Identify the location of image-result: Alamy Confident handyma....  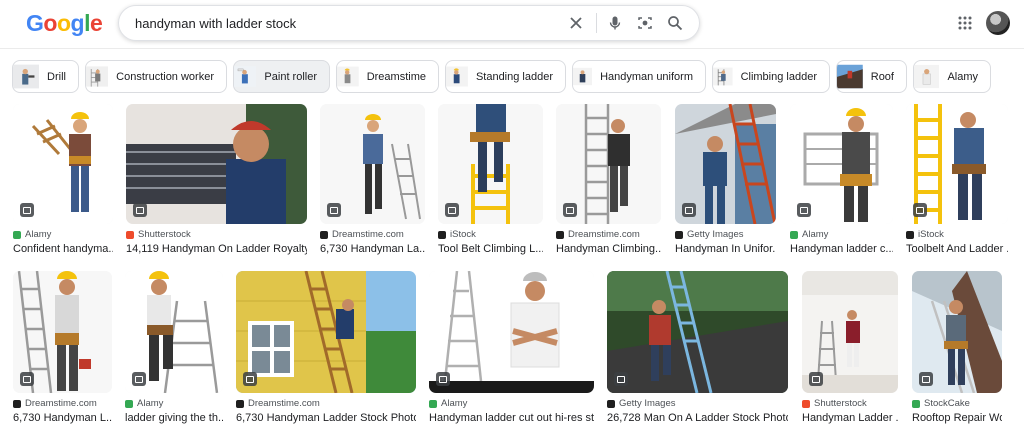
(63, 179).